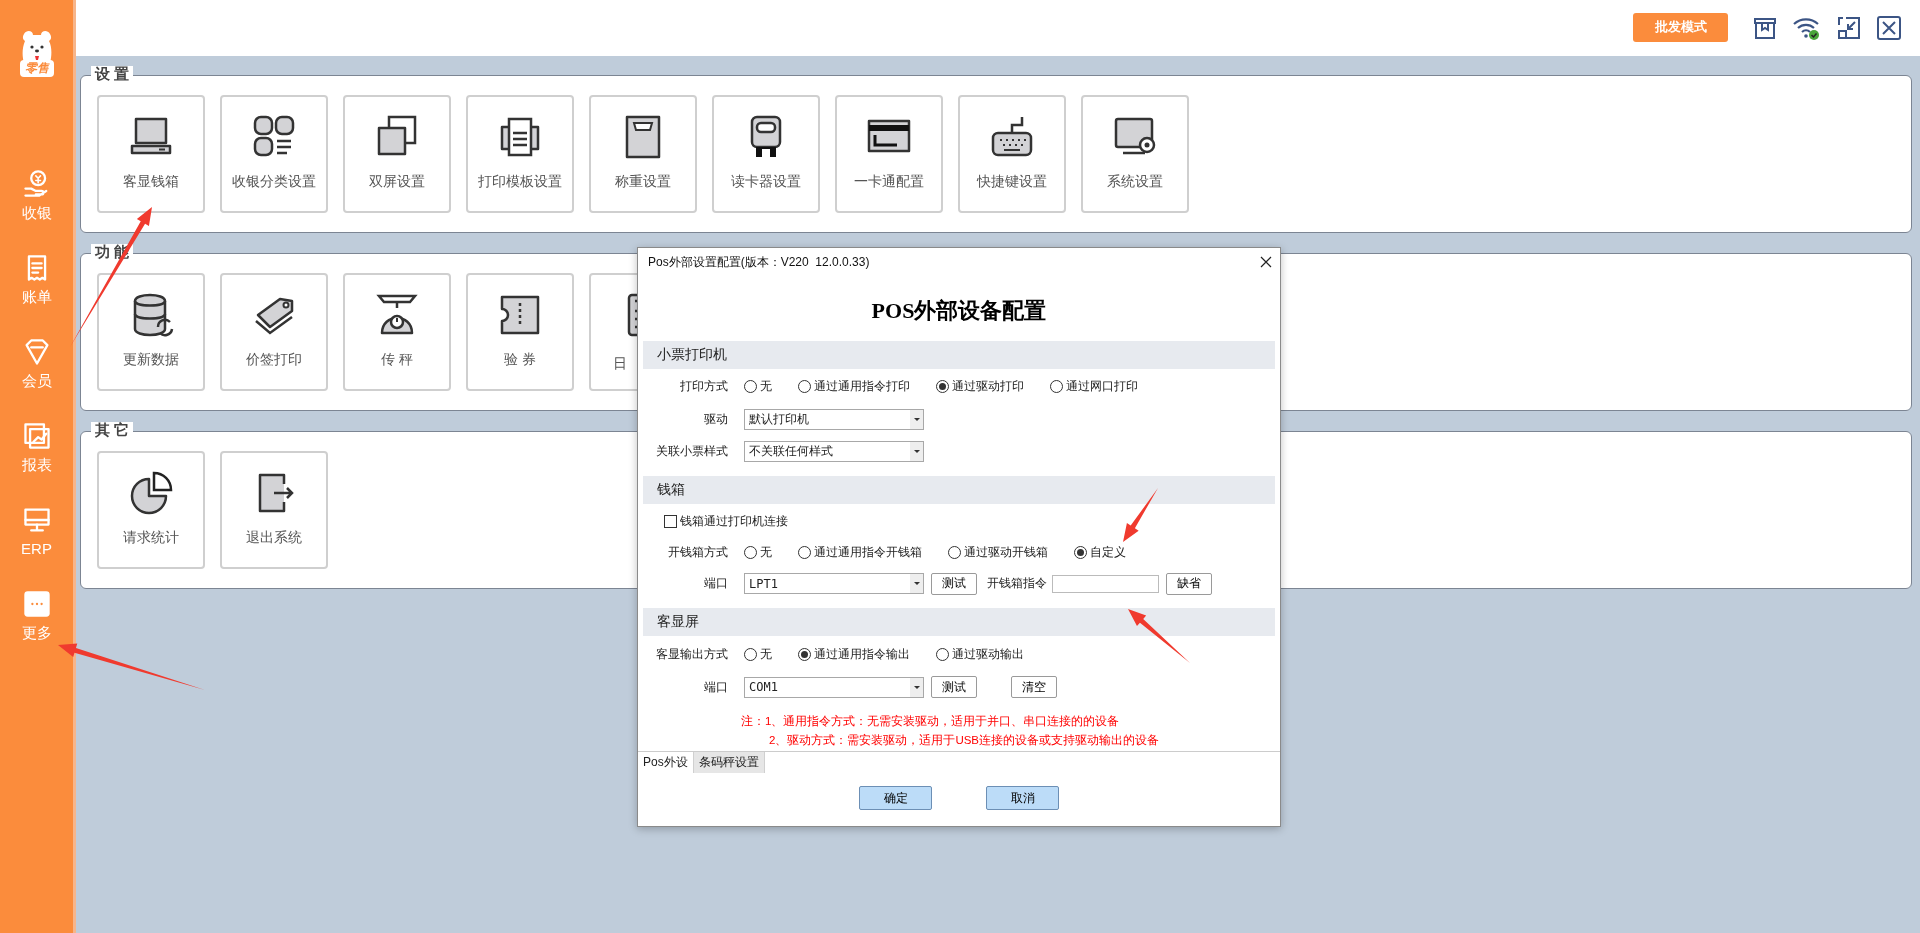 The width and height of the screenshot is (1920, 933). What do you see at coordinates (889, 154) in the screenshot?
I see `function-tile: 一卡通配置` at bounding box center [889, 154].